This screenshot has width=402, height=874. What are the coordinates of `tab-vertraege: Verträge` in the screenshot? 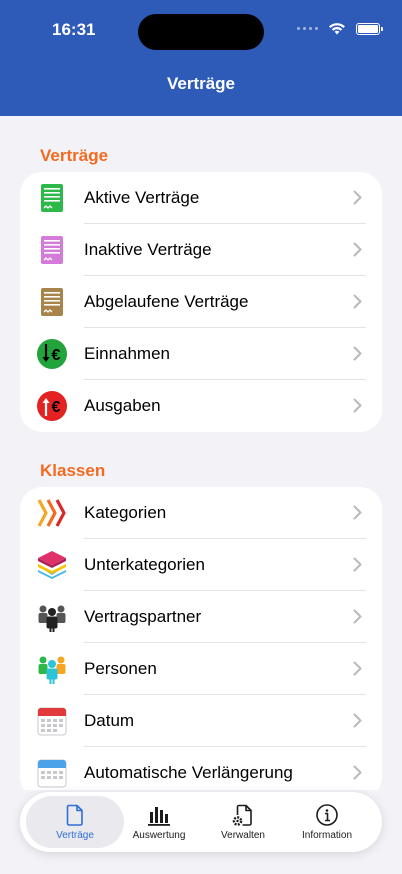 It's located at (75, 822).